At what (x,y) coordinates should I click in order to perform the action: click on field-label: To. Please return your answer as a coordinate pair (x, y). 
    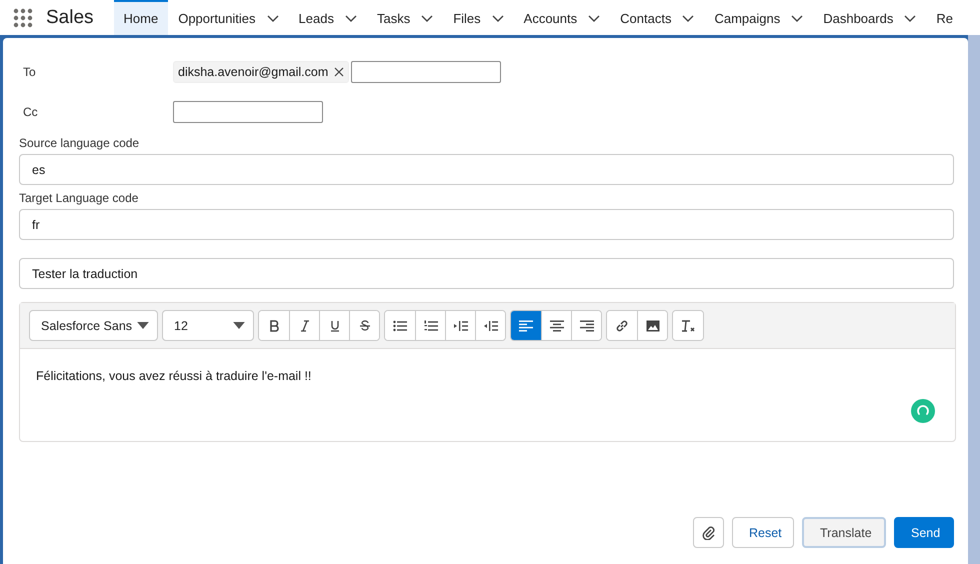
    Looking at the image, I should click on (29, 72).